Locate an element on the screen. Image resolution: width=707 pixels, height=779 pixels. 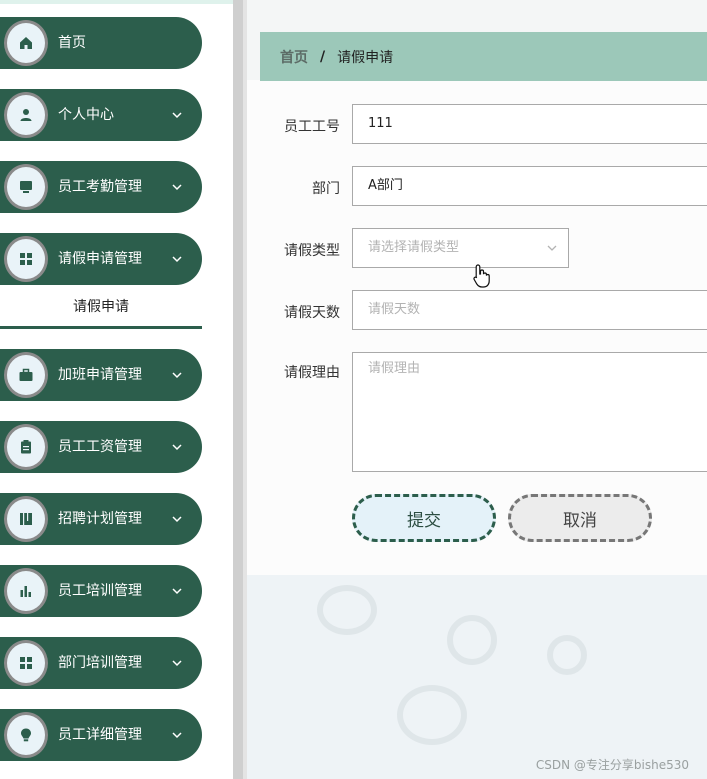
sidebar-item-employee-training: 员工培训管理 is located at coordinates (101, 591).